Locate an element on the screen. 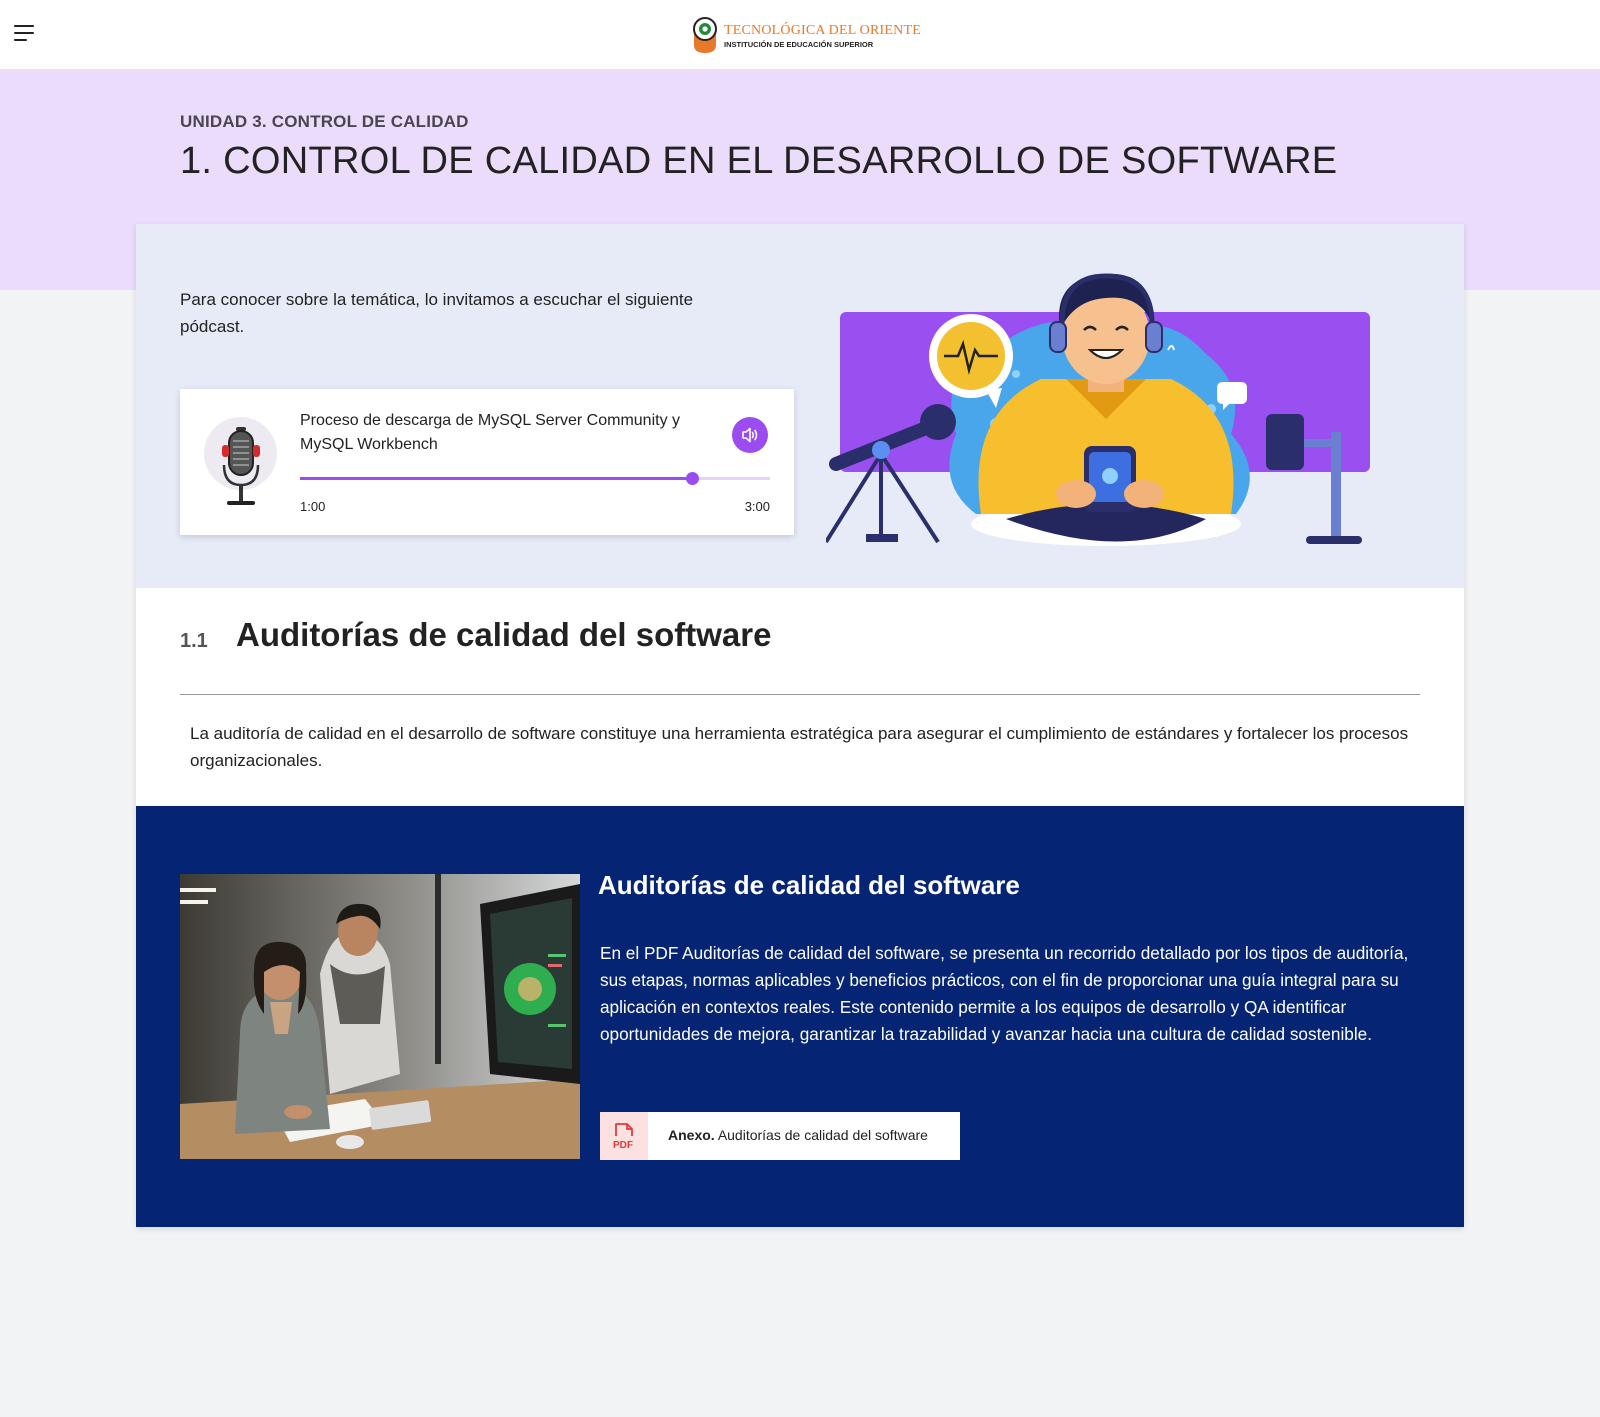 The image size is (1600, 1417). unit-label: UNIDAD 3. CONTROL DE CALIDAD is located at coordinates (324, 121).